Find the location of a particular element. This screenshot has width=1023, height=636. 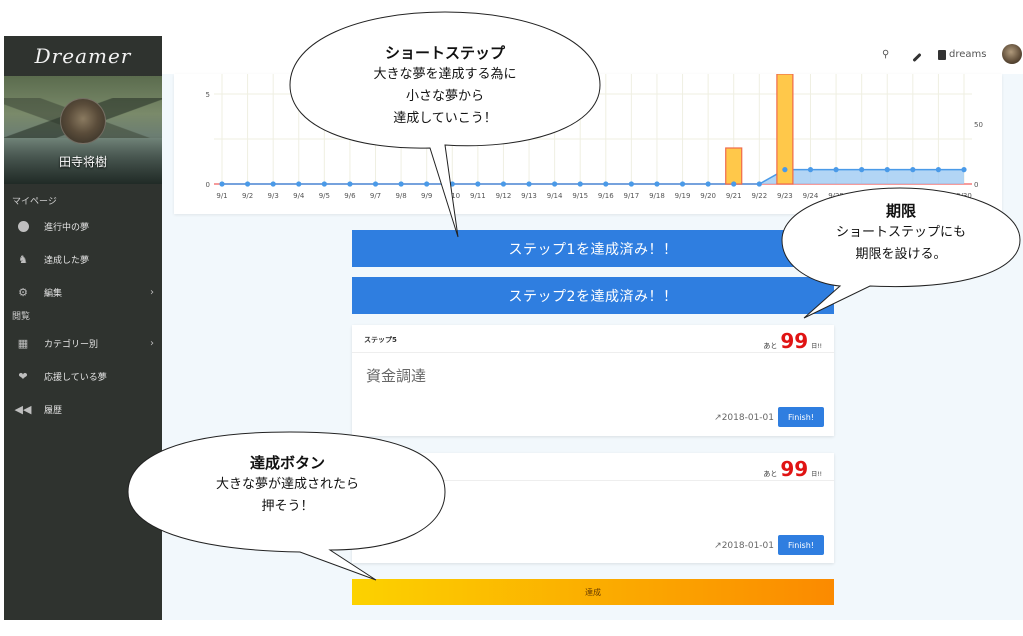

bubble-deadline-line: 期限を設ける。 is located at coordinates (901, 254).